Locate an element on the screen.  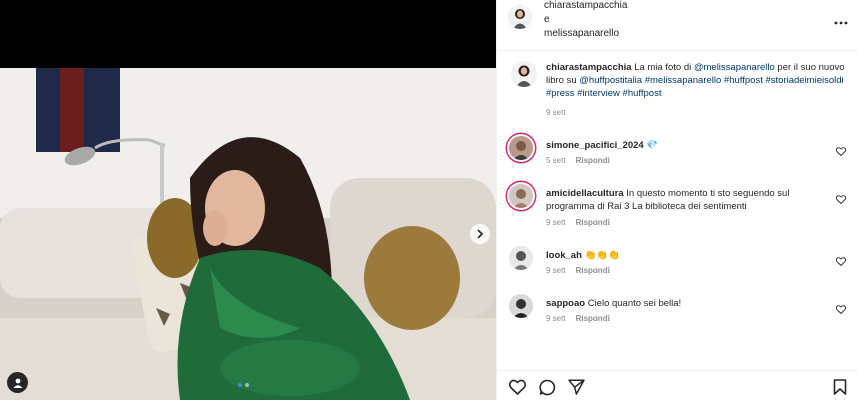
carousel-dot-active is located at coordinates (240, 385).